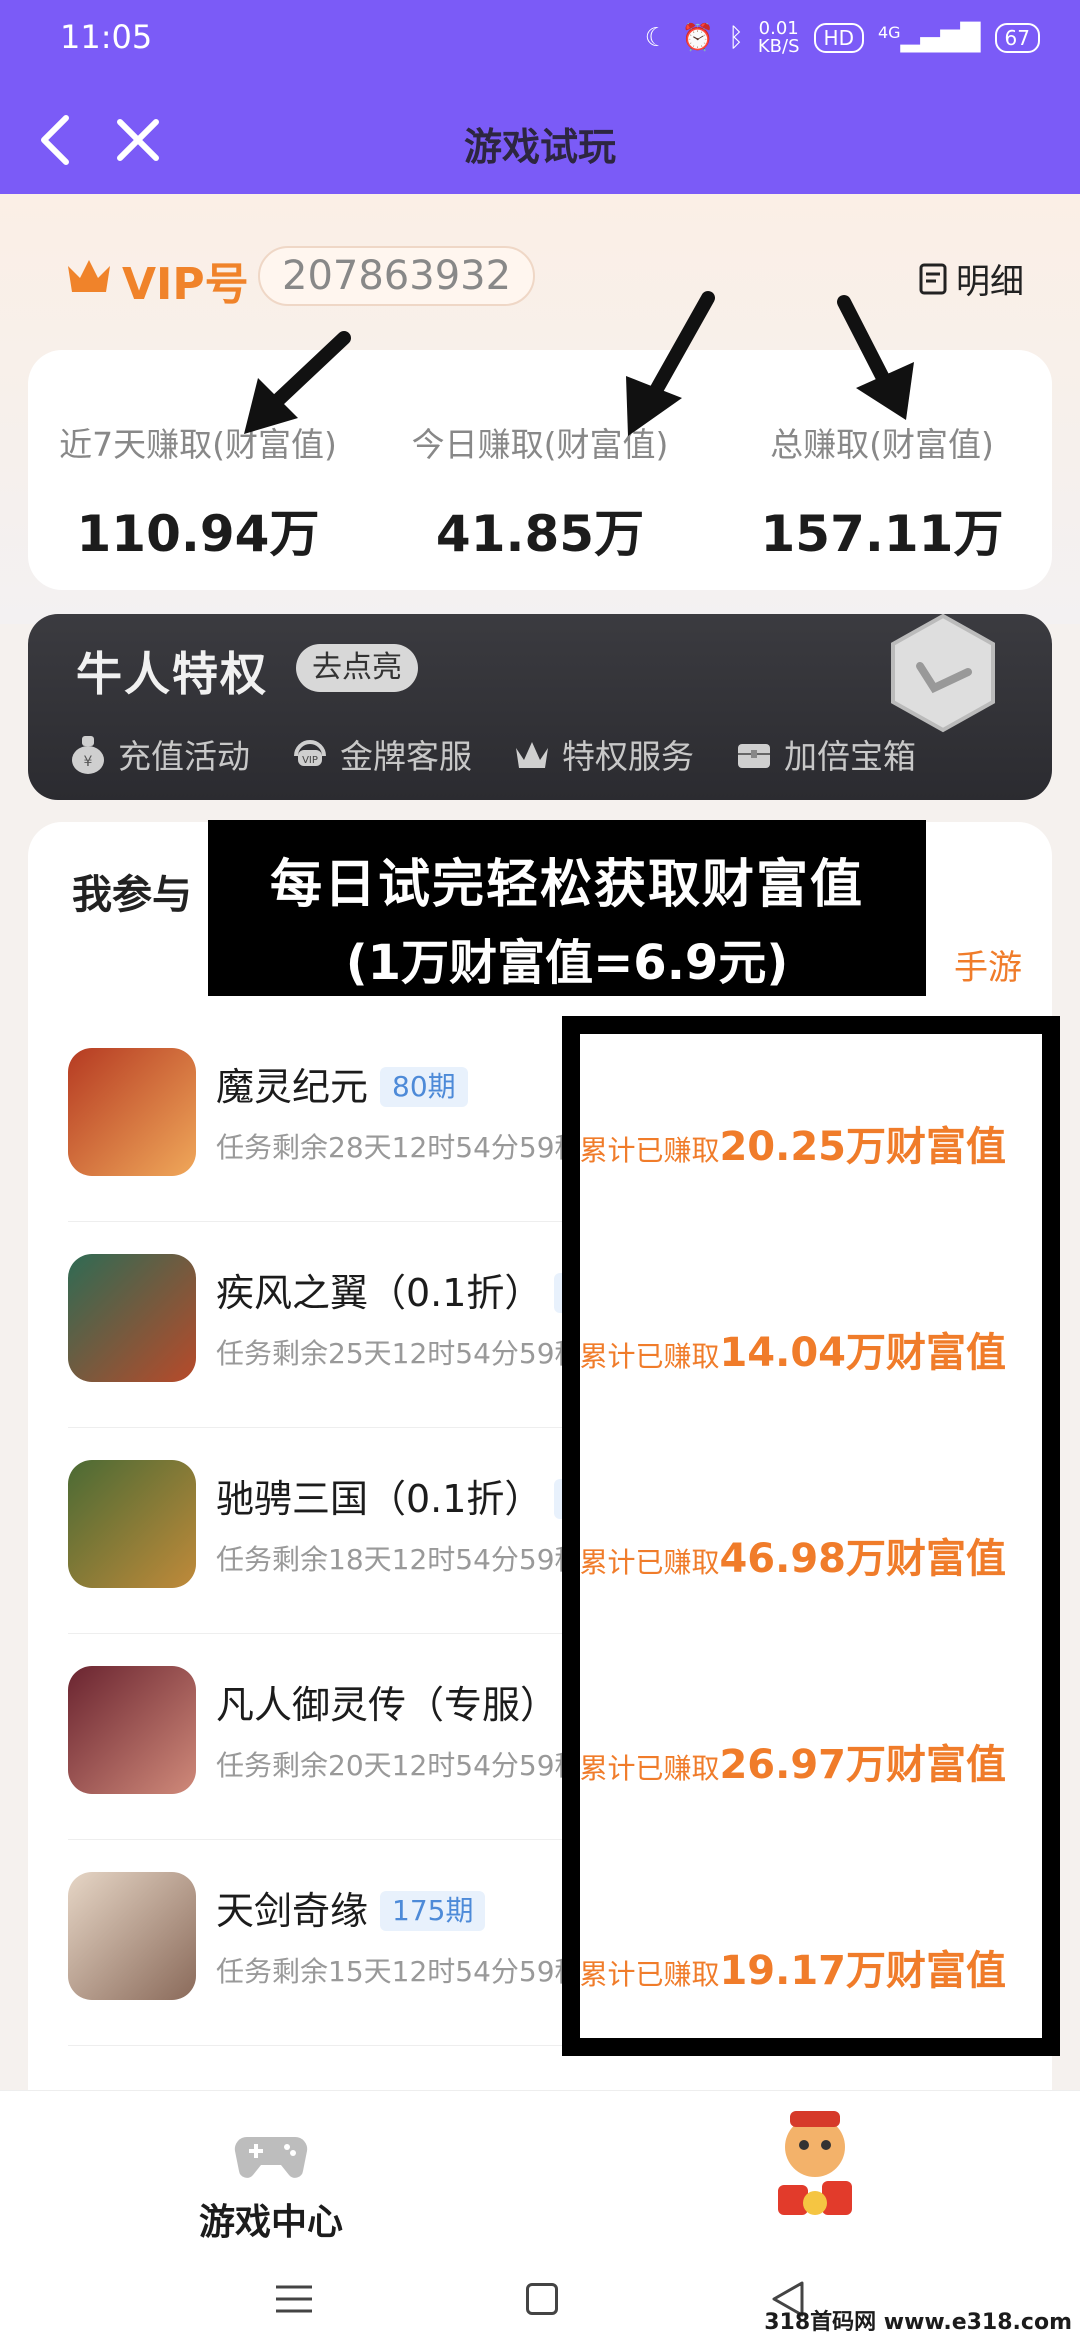  I want to click on hd-badge: HD, so click(838, 38).